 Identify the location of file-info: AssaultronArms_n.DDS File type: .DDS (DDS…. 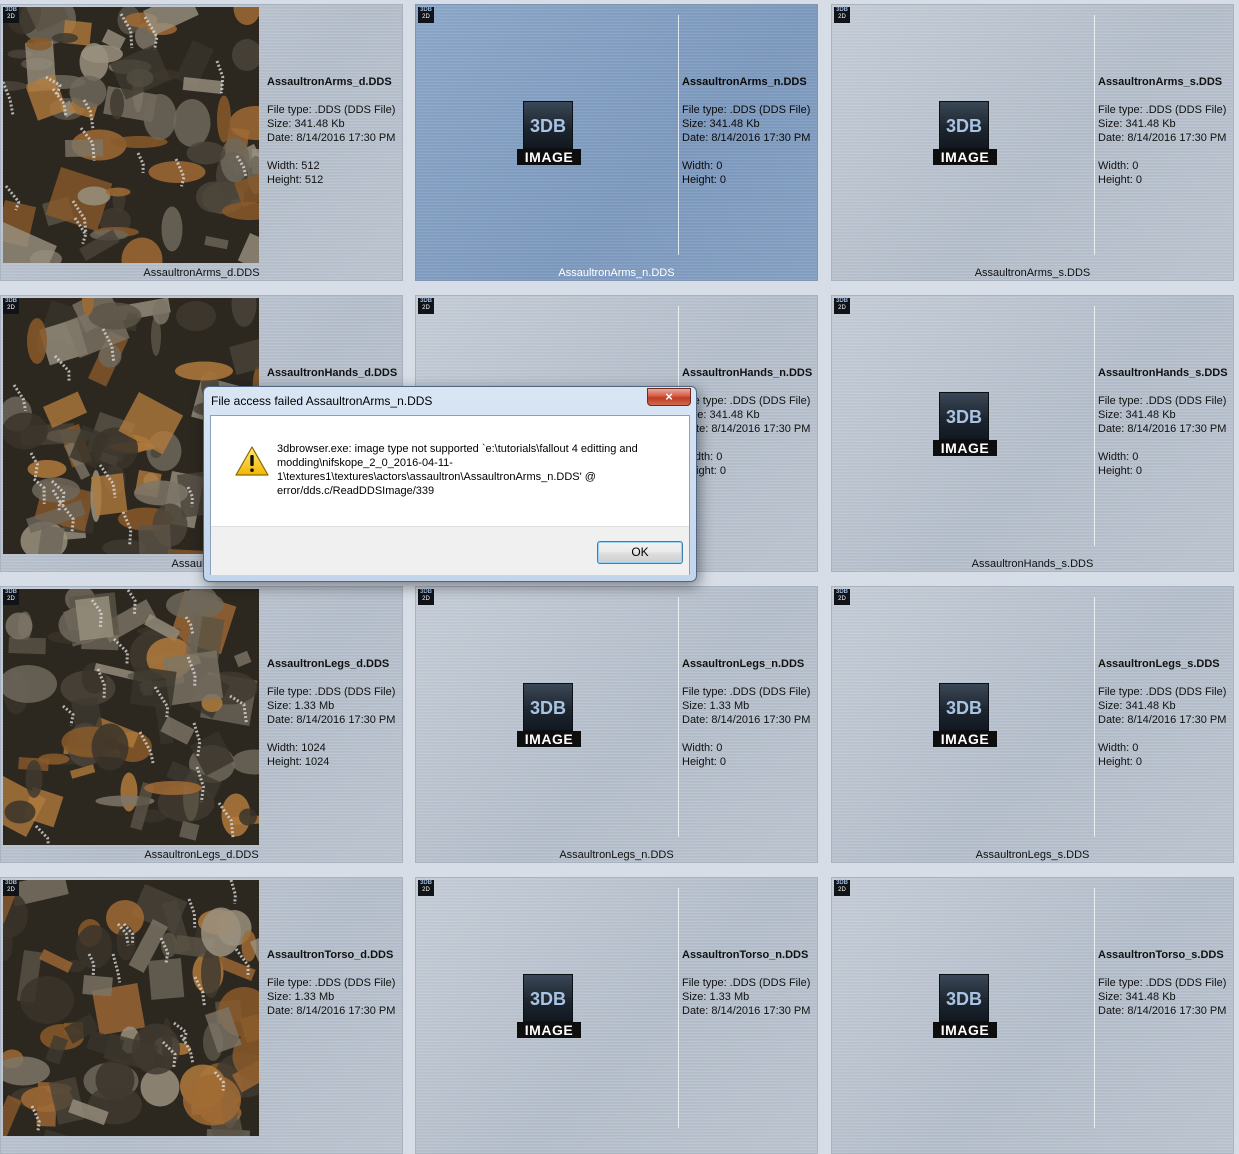
(749, 131).